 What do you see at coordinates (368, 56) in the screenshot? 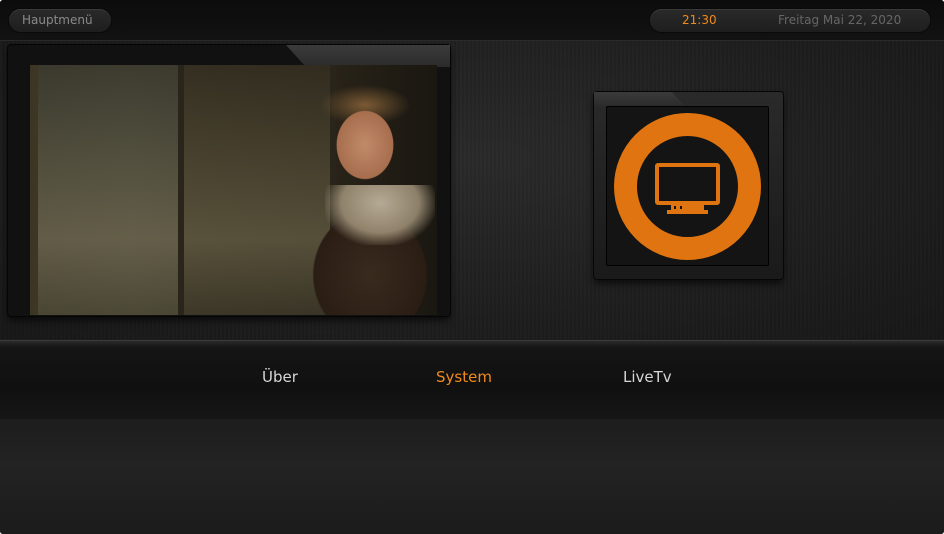
I see `preview-tab` at bounding box center [368, 56].